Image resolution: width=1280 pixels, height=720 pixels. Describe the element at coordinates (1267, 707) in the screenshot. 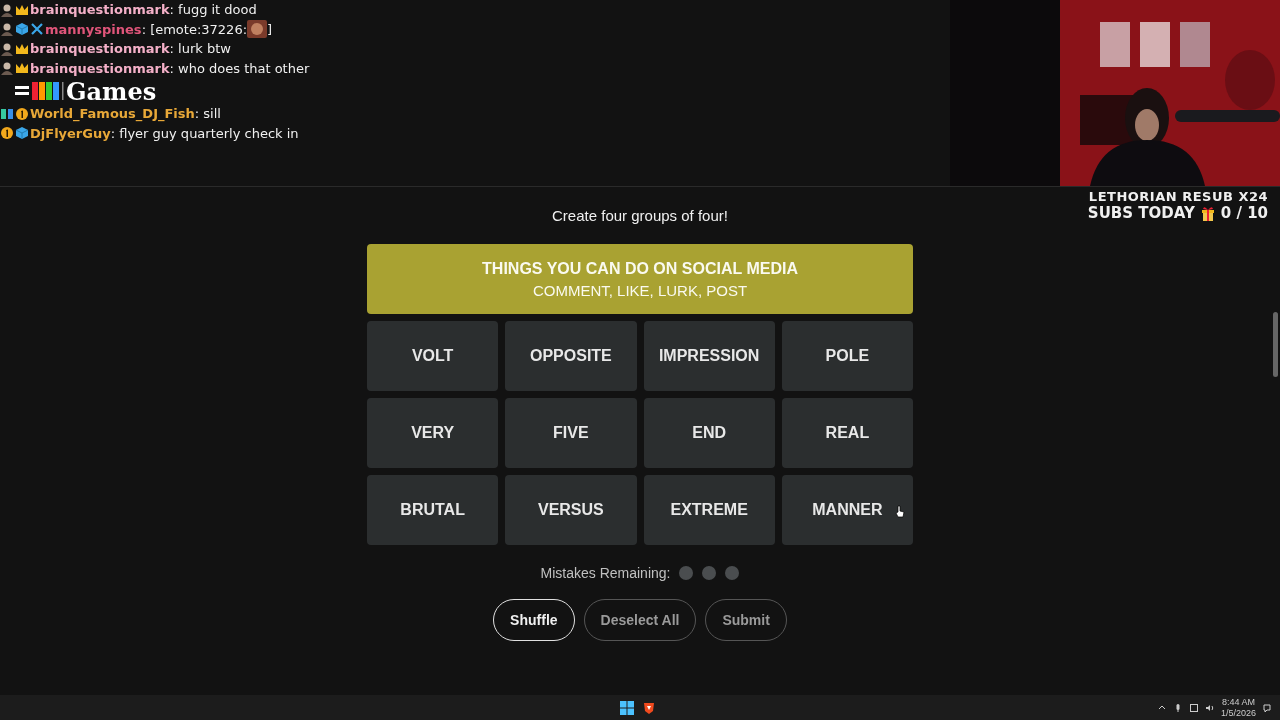

I see `notification-icon` at that location.